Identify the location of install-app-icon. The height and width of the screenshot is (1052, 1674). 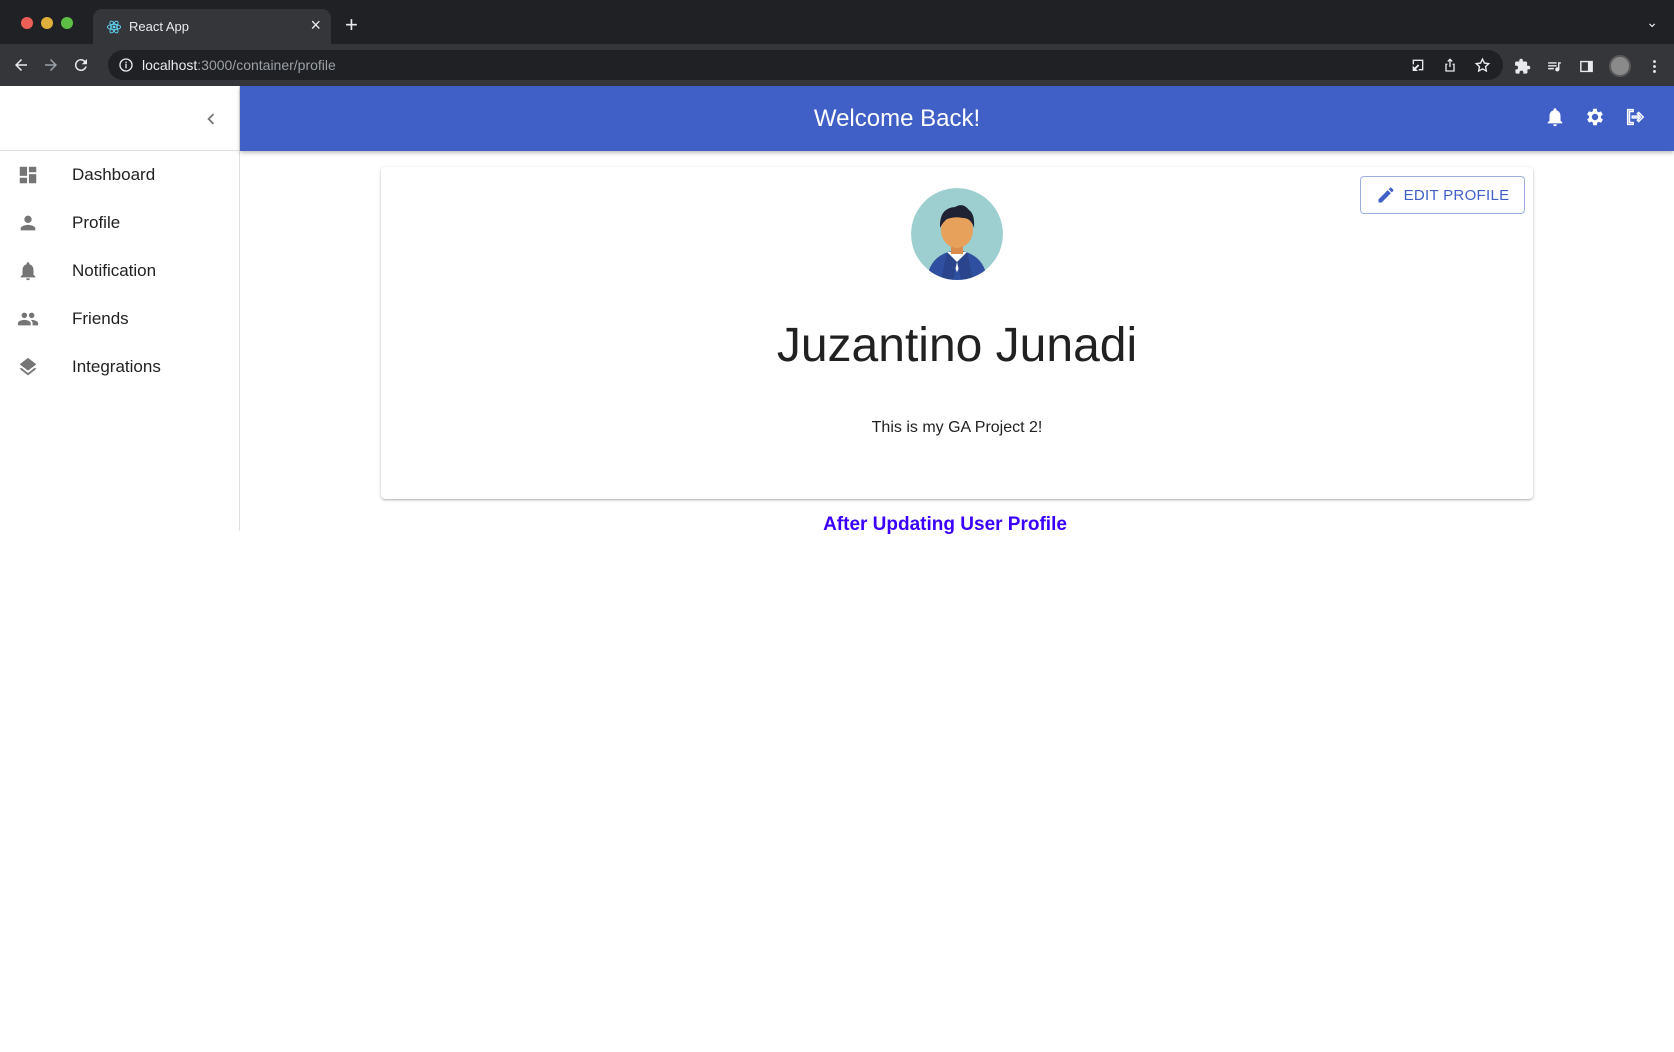
(1418, 65).